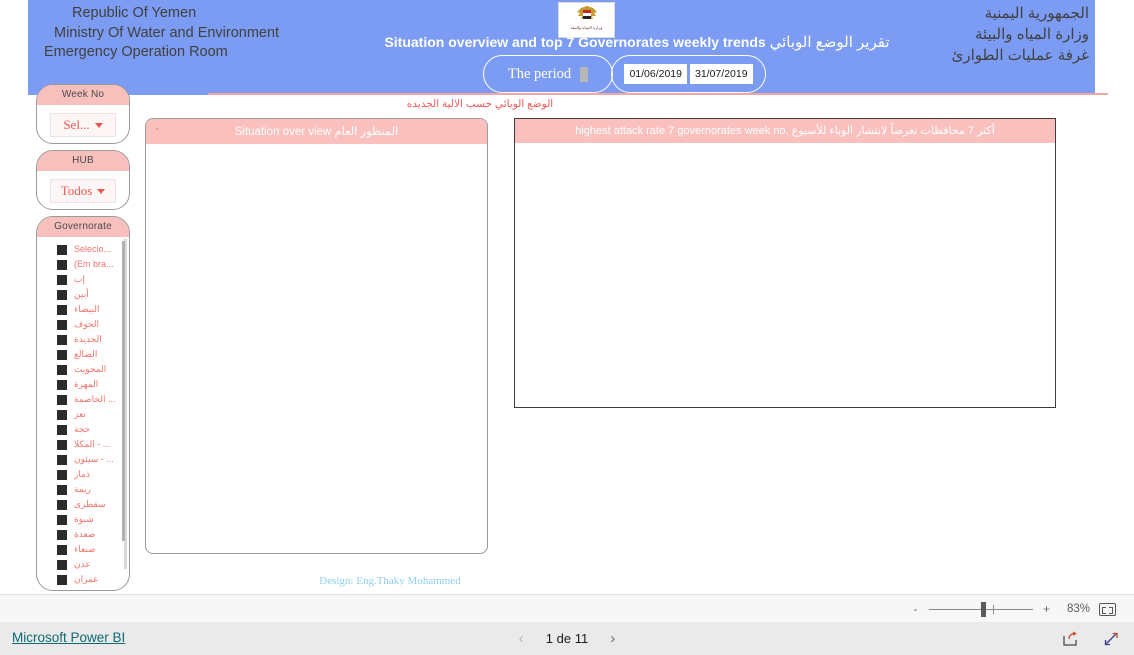 The width and height of the screenshot is (1134, 655). What do you see at coordinates (79, 279) in the screenshot?
I see `governorate-list-item-label: إب` at bounding box center [79, 279].